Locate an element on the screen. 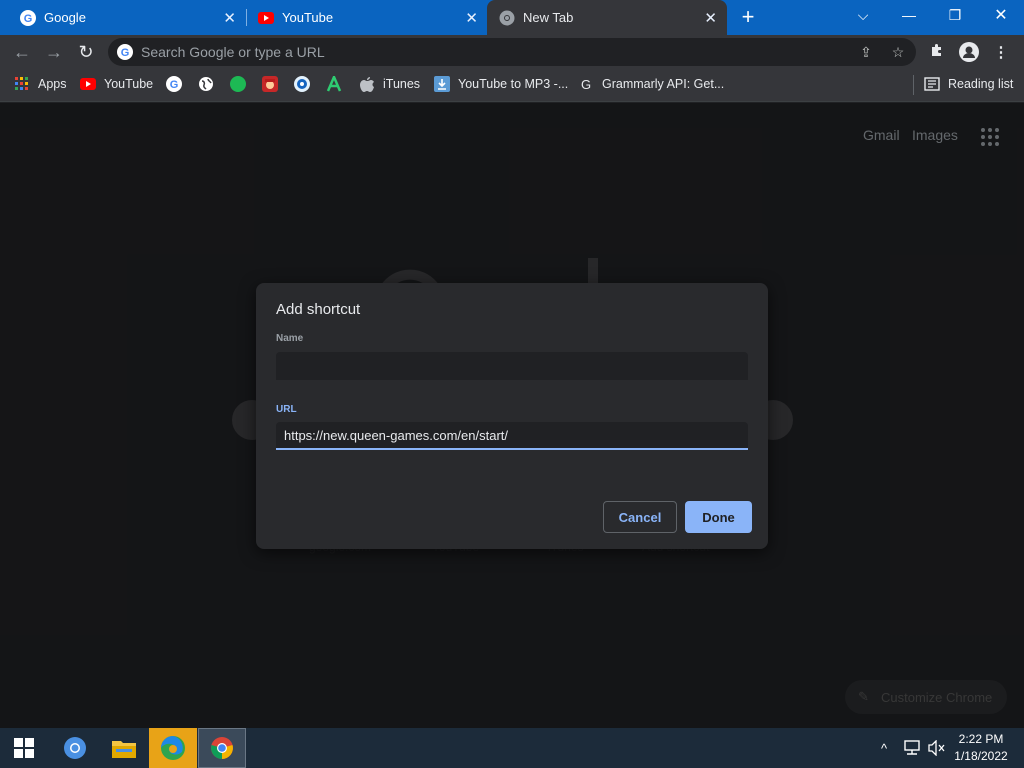  apps-grid-icon is located at coordinates (22, 84).